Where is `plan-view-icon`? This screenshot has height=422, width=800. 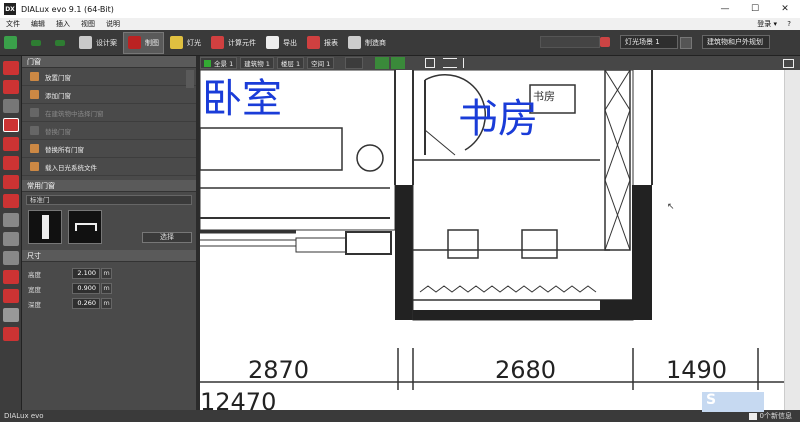 plan-view-icon is located at coordinates (354, 63).